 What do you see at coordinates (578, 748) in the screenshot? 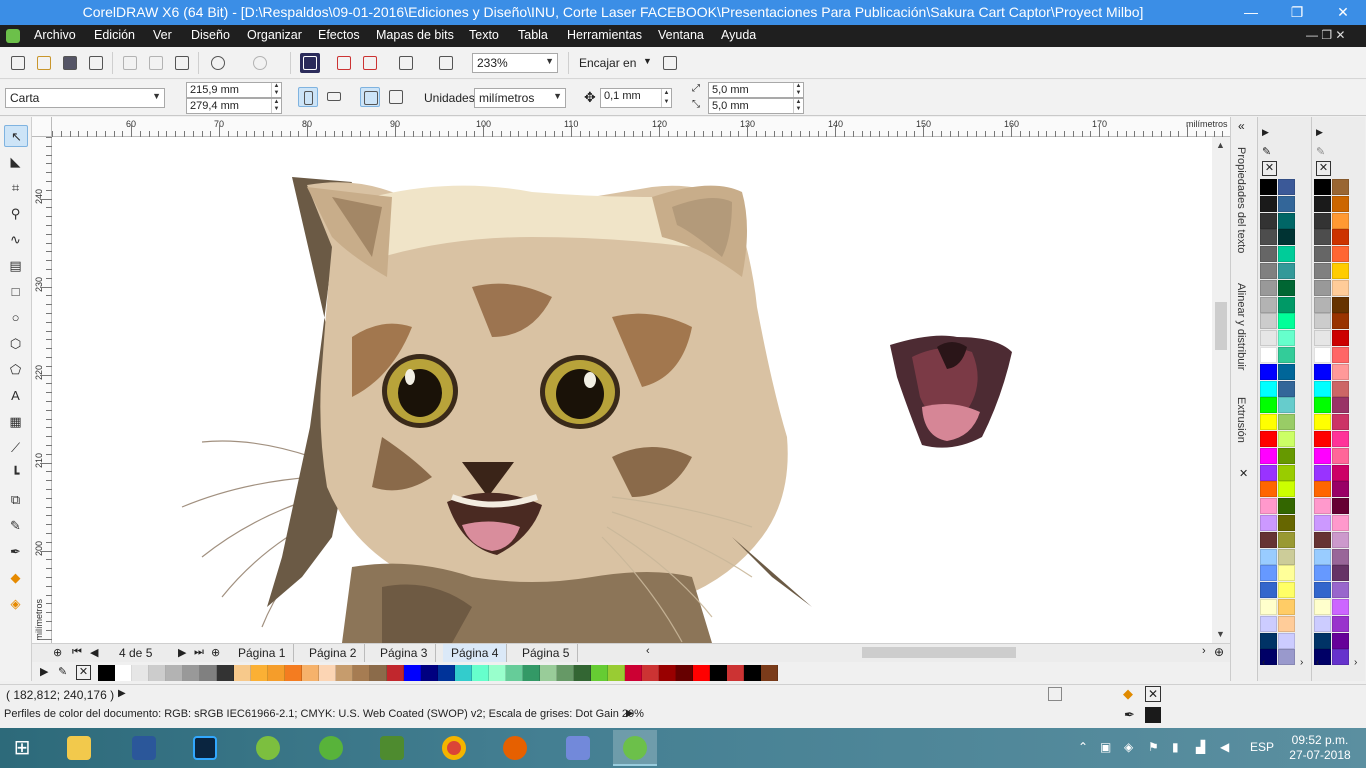
I see `taskbar-discord` at bounding box center [578, 748].